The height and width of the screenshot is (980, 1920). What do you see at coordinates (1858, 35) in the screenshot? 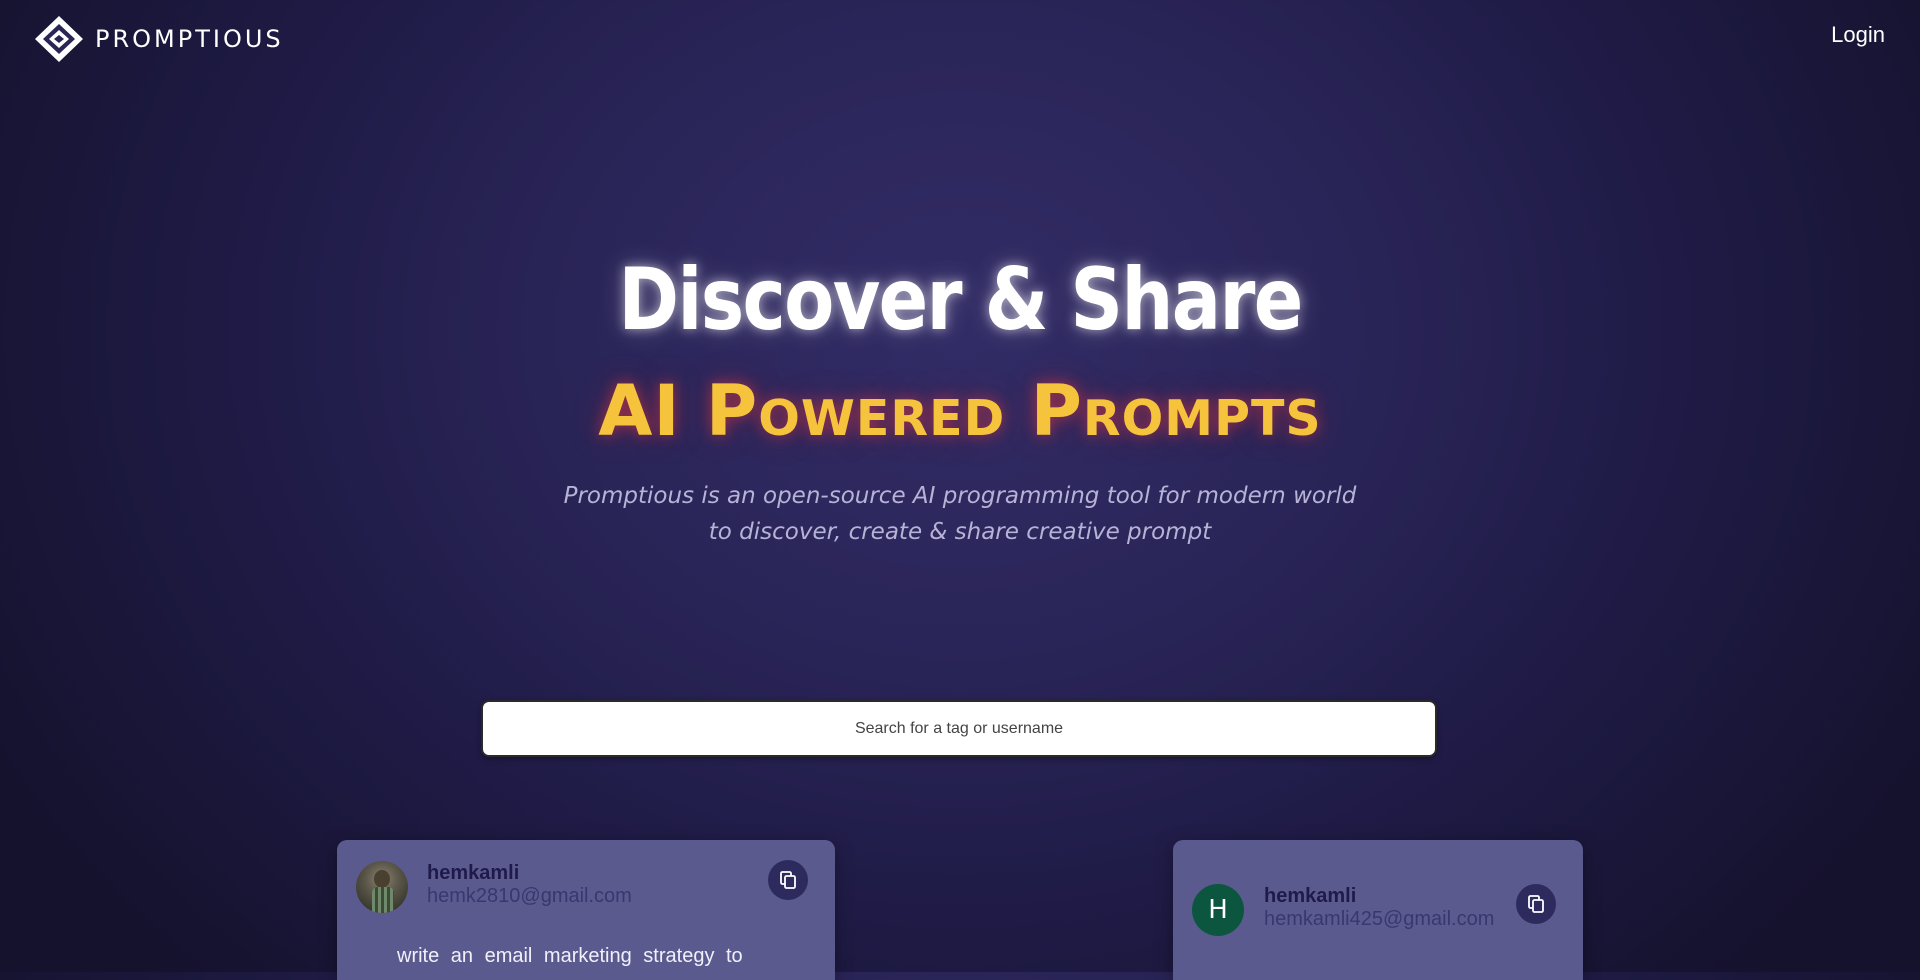
I see `login-link: Login` at bounding box center [1858, 35].